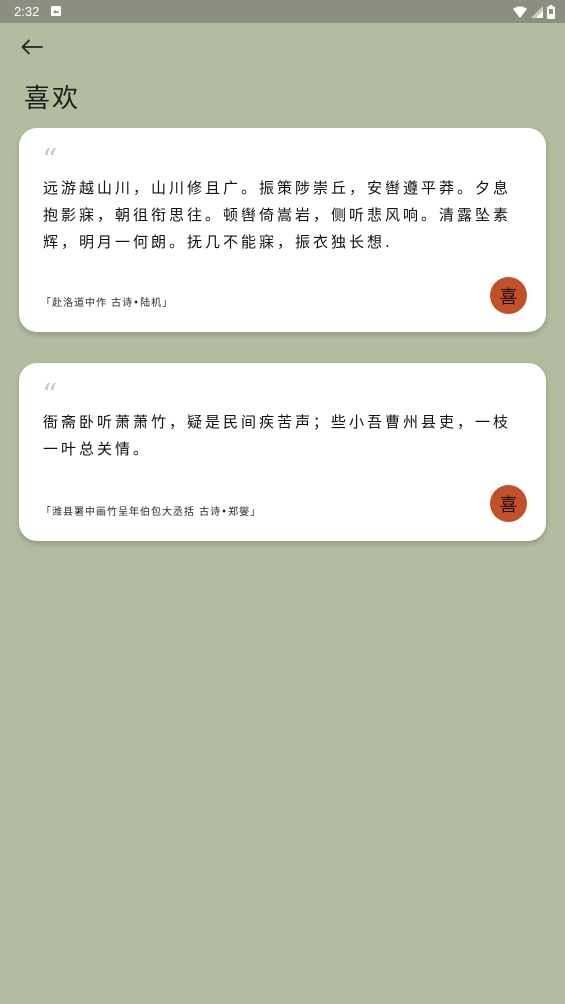 The height and width of the screenshot is (1004, 565). What do you see at coordinates (537, 11) in the screenshot?
I see `signal-icon` at bounding box center [537, 11].